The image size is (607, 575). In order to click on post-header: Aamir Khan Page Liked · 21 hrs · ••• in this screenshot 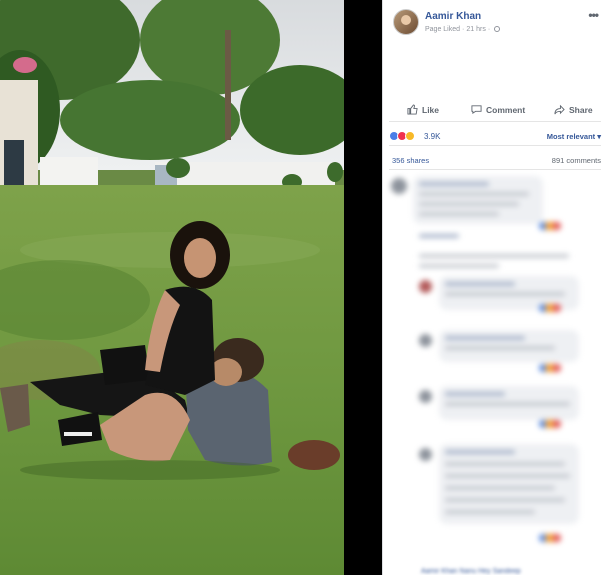, I will do `click(495, 24)`.